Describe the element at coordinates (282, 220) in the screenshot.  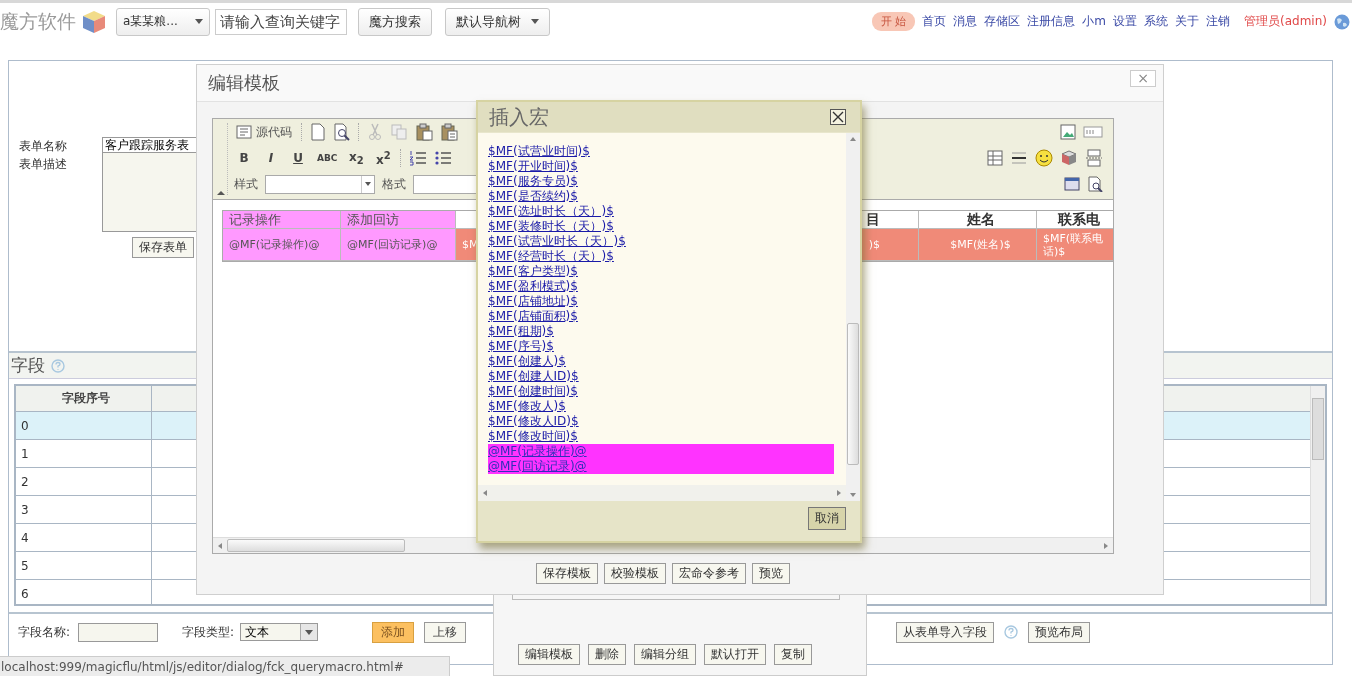
I see `table-header-cell: 记录操作` at that location.